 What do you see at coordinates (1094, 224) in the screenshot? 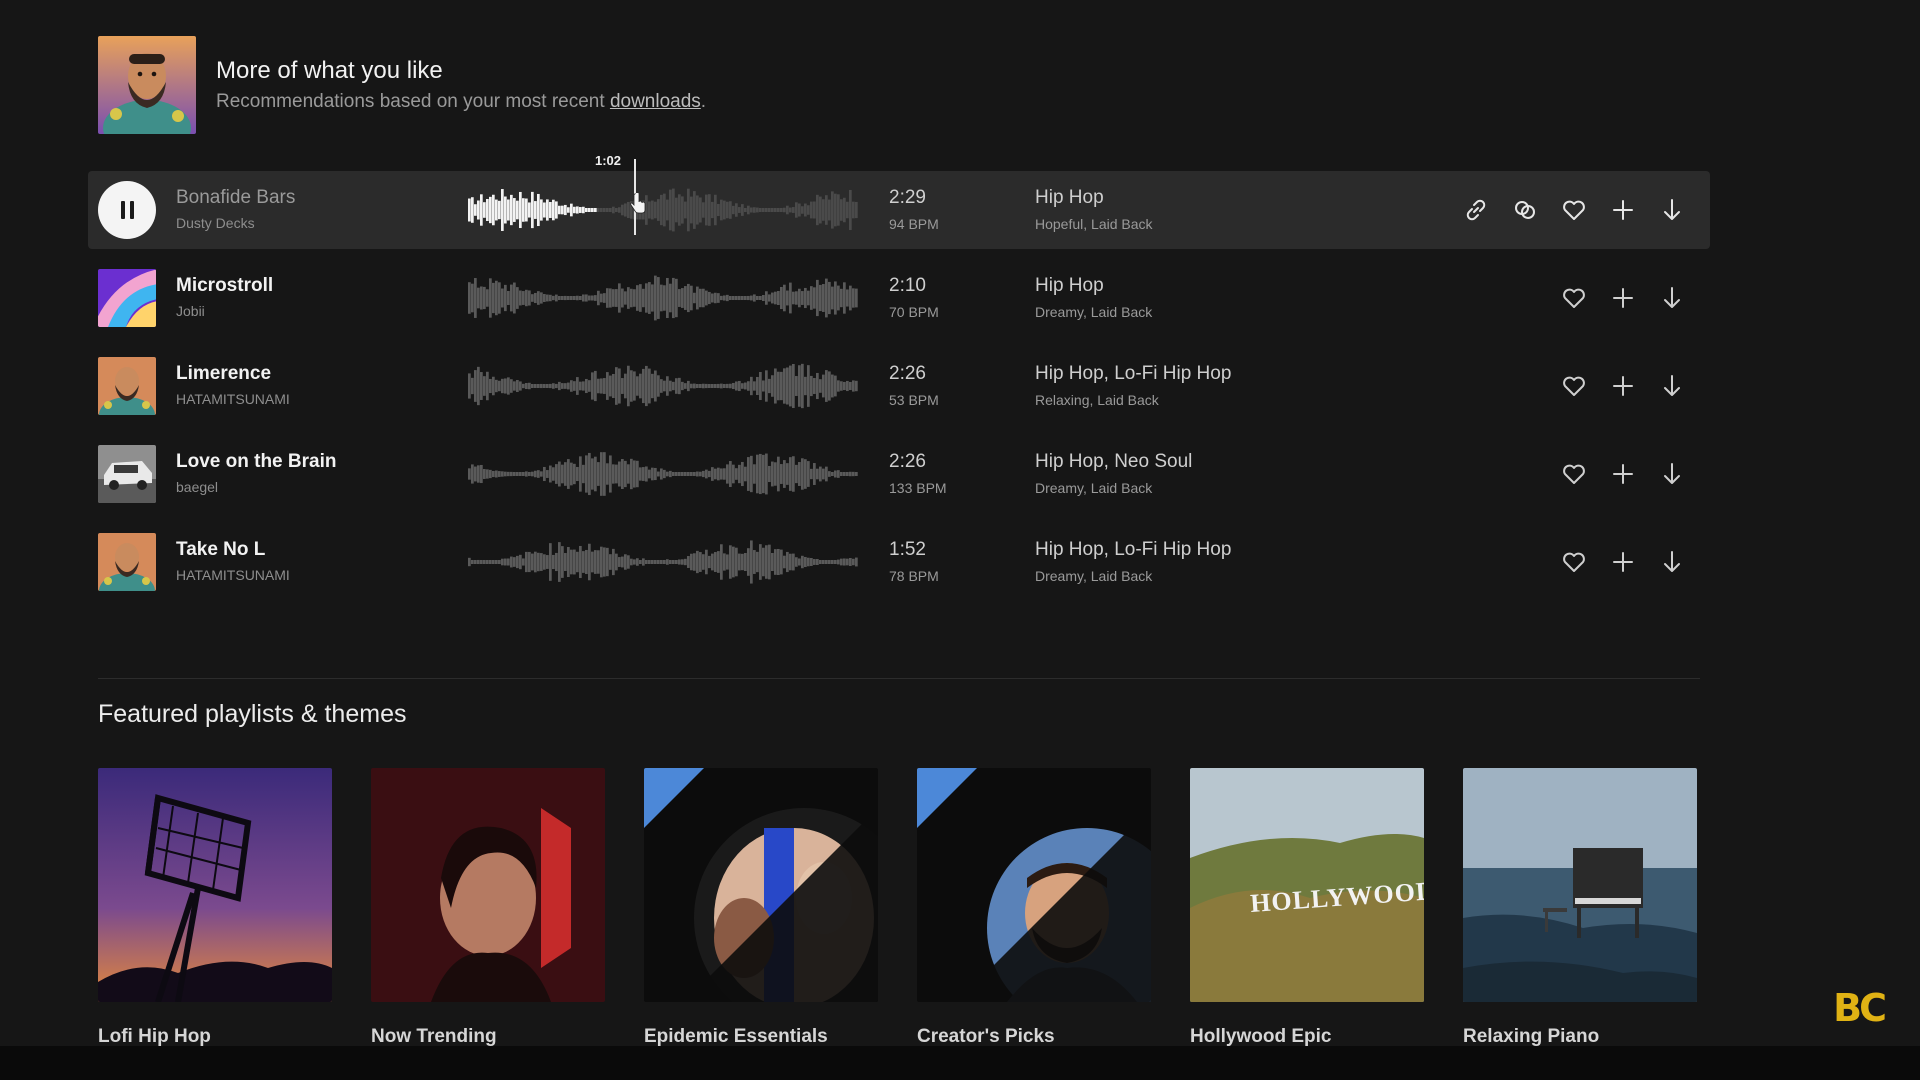
I see `track-moods: Hopeful, Laid Back` at bounding box center [1094, 224].